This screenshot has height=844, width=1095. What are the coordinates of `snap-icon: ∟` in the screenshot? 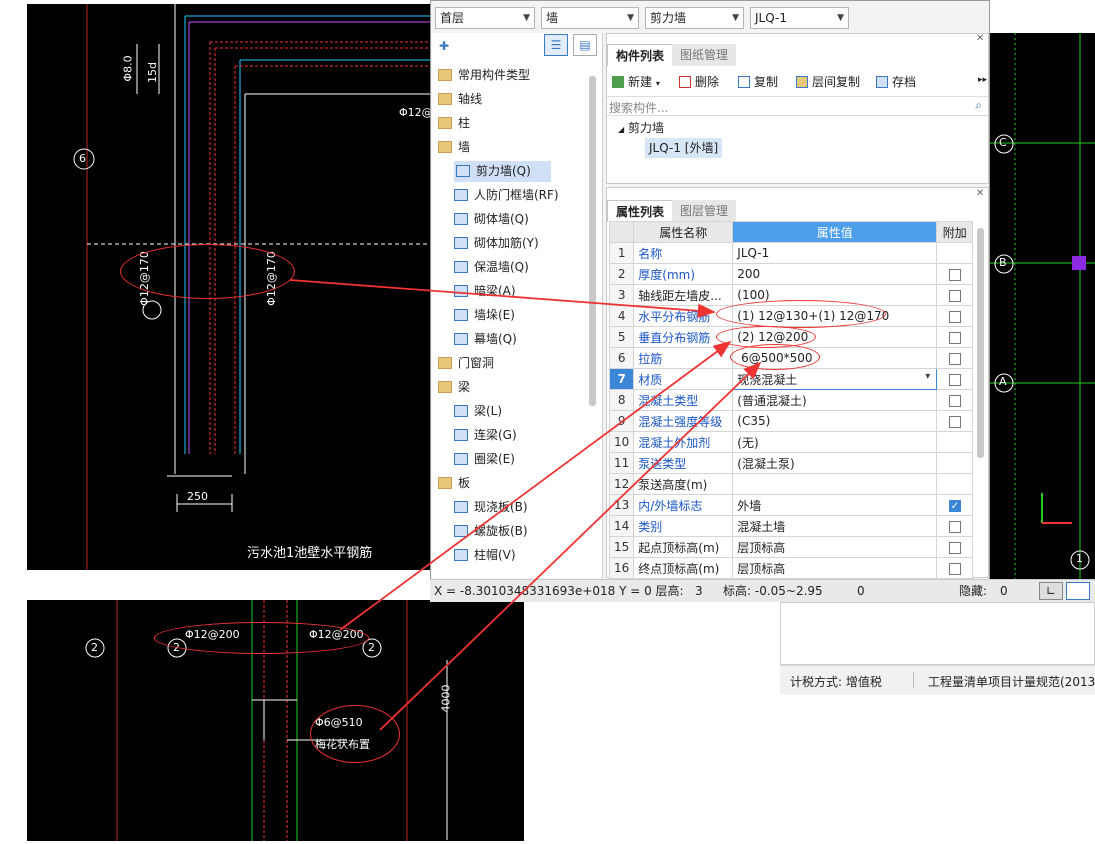 It's located at (1051, 591).